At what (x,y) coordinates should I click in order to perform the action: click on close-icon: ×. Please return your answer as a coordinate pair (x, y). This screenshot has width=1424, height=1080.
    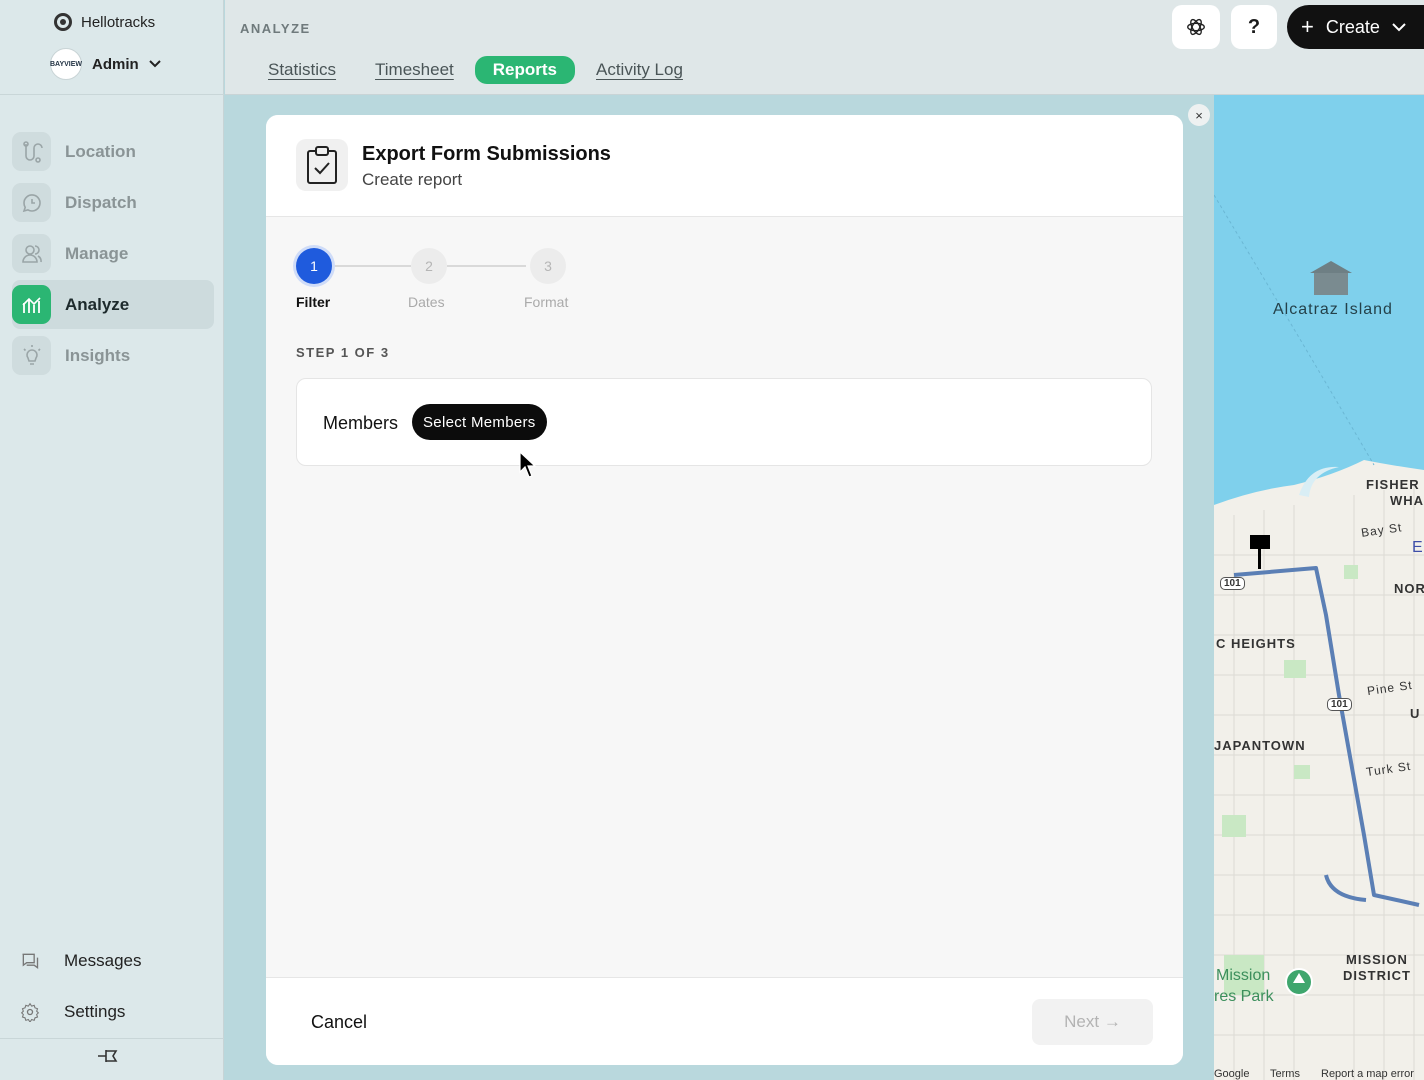
    Looking at the image, I should click on (1199, 115).